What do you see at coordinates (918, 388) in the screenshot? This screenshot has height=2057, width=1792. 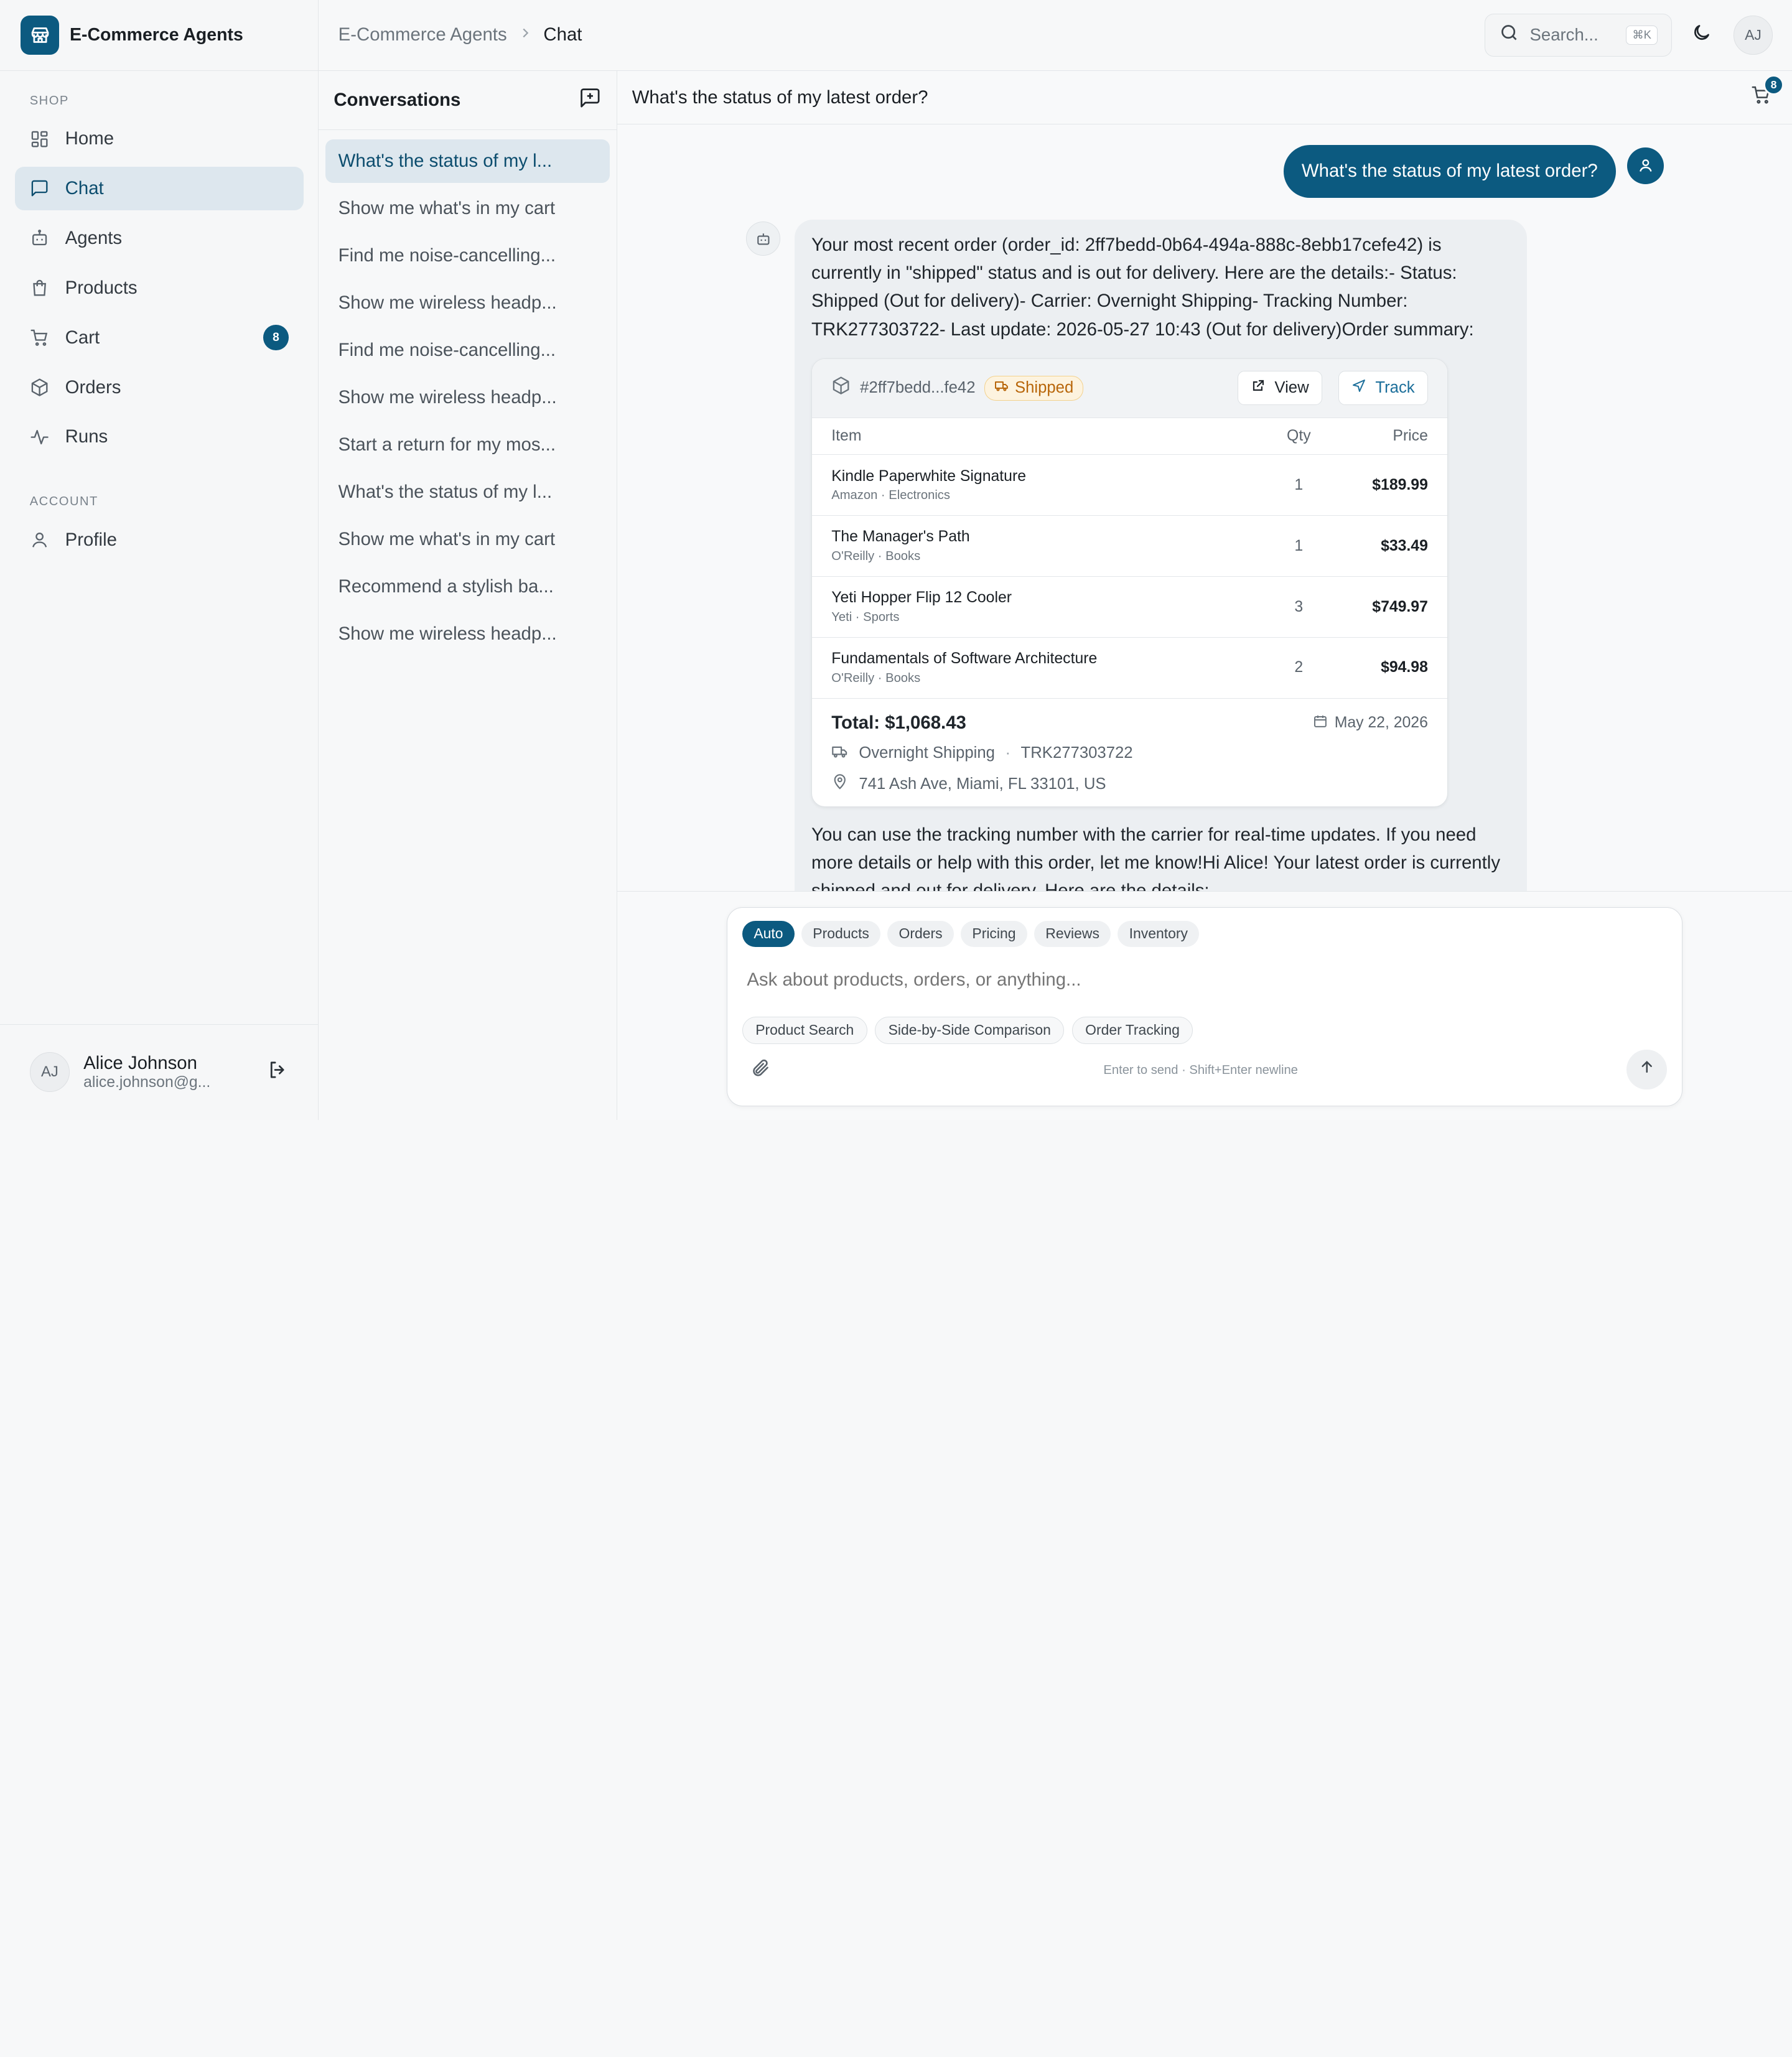 I see `order-id: #2ff7bedd...fe42` at bounding box center [918, 388].